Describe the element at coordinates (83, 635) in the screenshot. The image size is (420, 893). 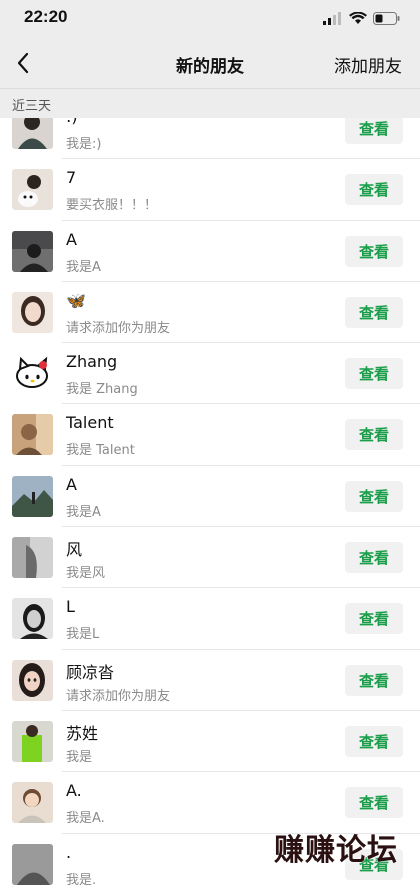
I see `friend-request-message: 我是L` at that location.